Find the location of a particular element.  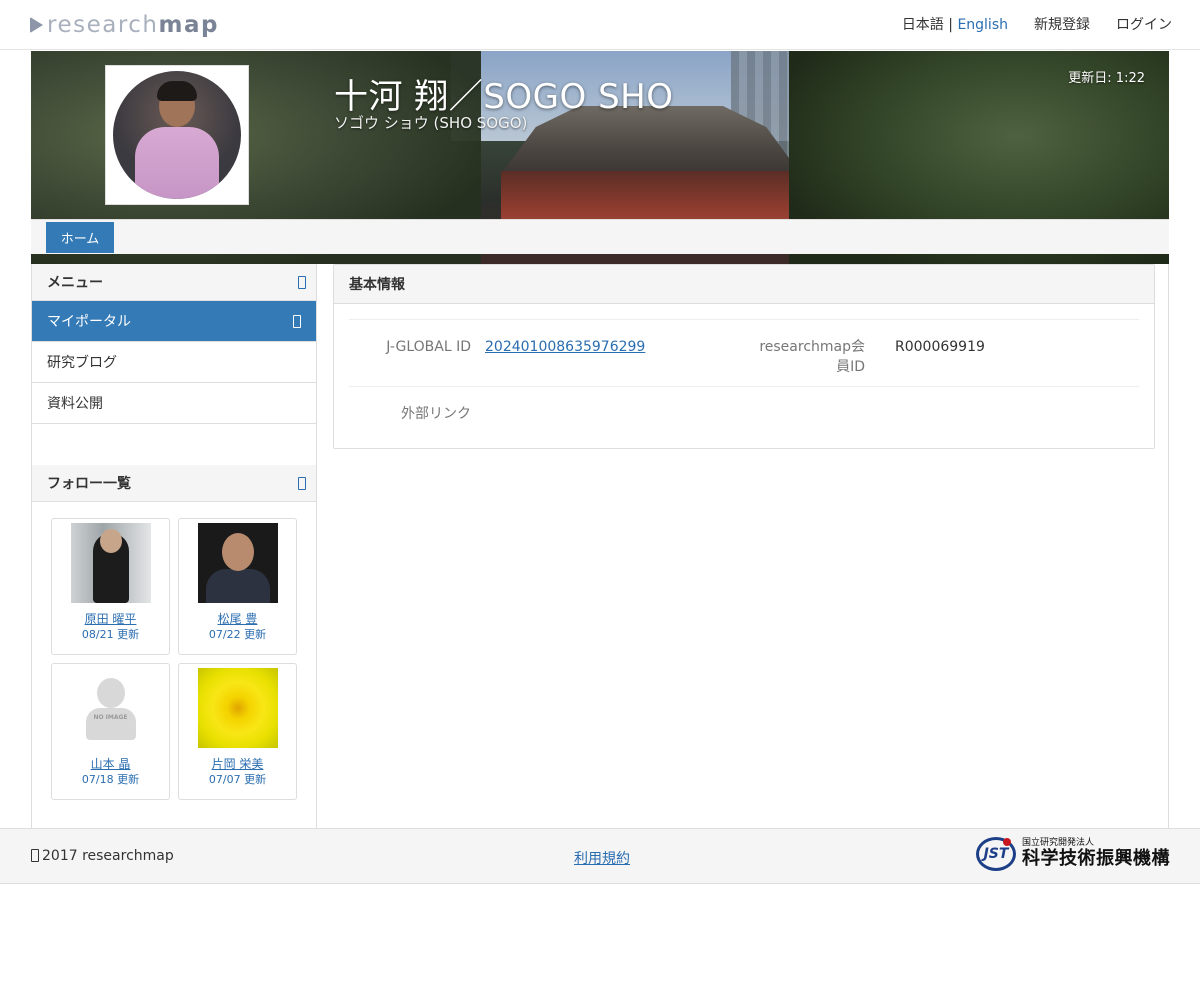

sidebar-item-label: マイポータル is located at coordinates (89, 322).